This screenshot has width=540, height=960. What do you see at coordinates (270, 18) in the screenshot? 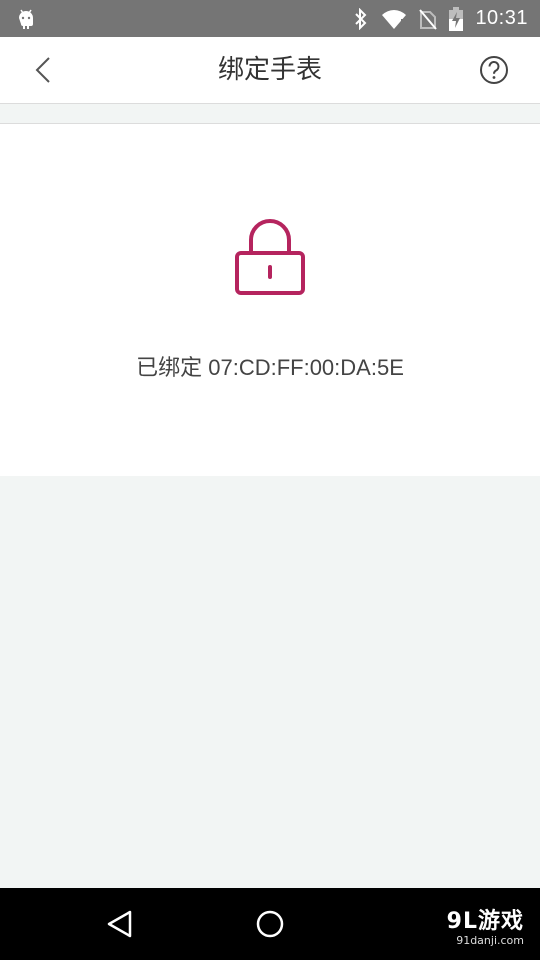
I see `status-bar: 10:31` at bounding box center [270, 18].